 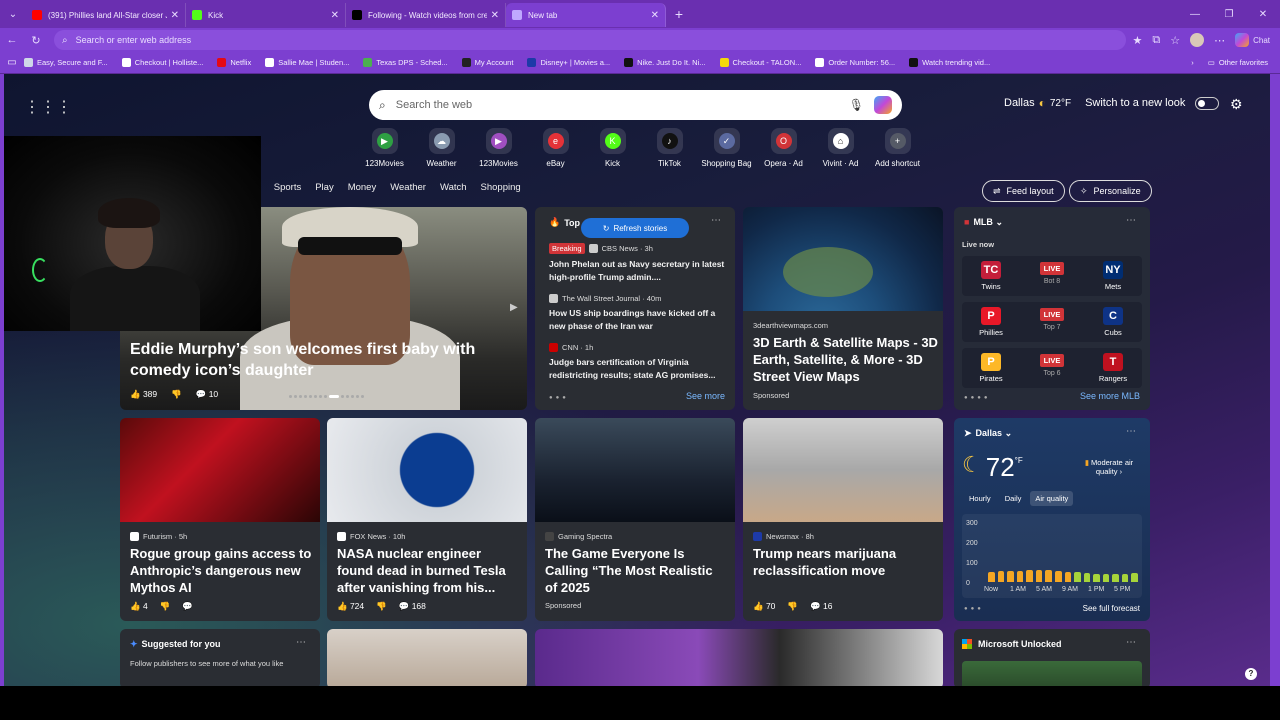 I want to click on weather-tab-0: Hourly, so click(x=980, y=498).